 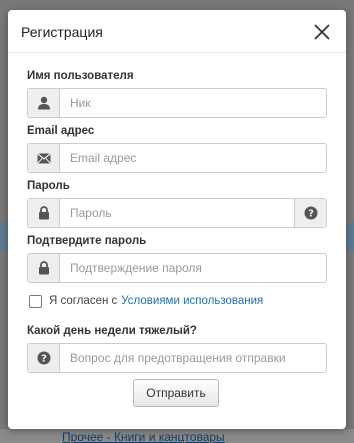 I want to click on confirm-password-input, so click(x=193, y=268).